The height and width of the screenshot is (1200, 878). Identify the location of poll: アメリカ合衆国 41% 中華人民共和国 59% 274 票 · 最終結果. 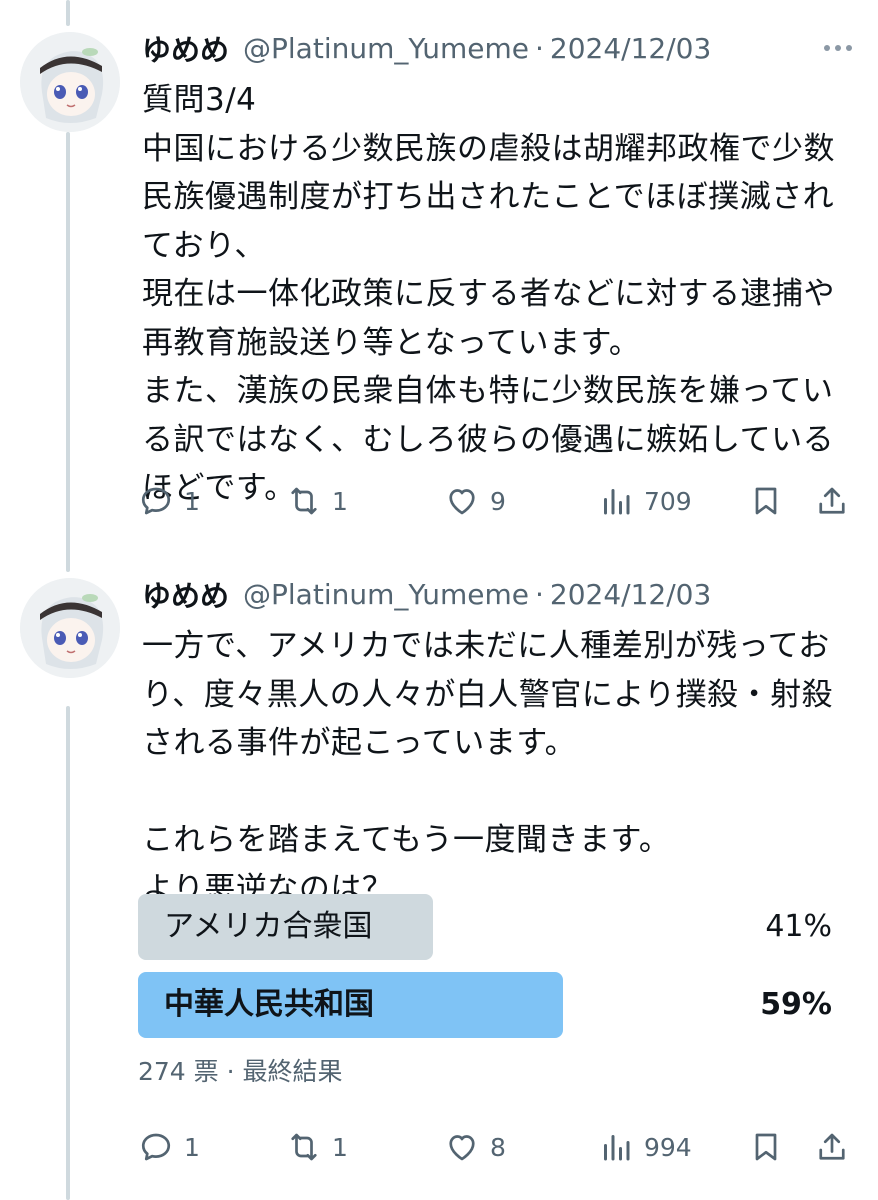
(485, 991).